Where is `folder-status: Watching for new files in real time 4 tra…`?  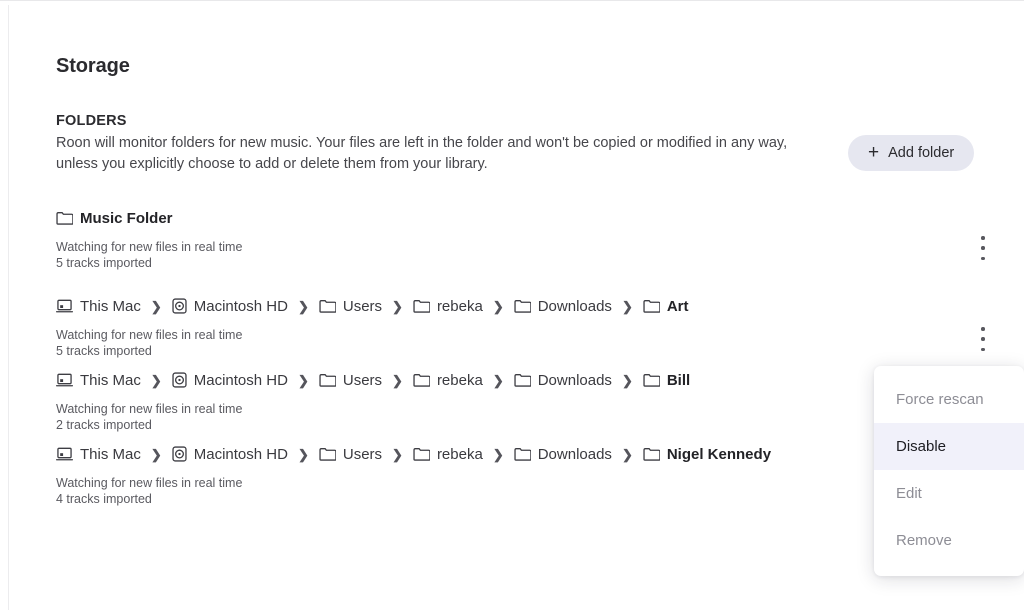 folder-status: Watching for new files in real time 4 tra… is located at coordinates (526, 491).